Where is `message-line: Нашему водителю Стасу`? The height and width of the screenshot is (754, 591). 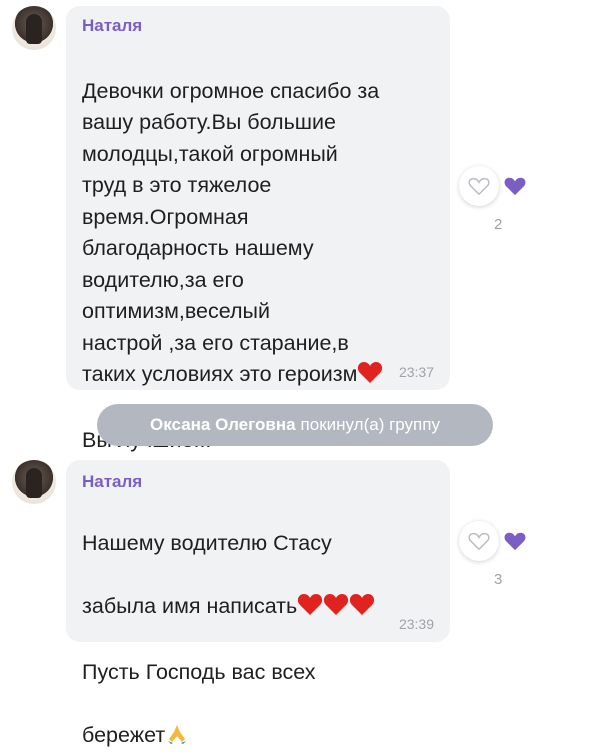 message-line: Нашему водителю Стасу is located at coordinates (207, 543).